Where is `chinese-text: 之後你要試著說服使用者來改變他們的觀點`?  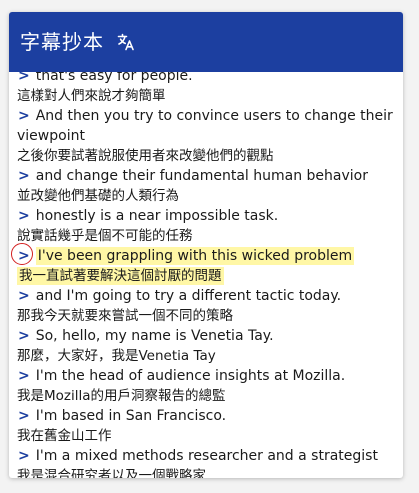 chinese-text: 之後你要試著說服使用者來改變他們的觀點 is located at coordinates (145, 156).